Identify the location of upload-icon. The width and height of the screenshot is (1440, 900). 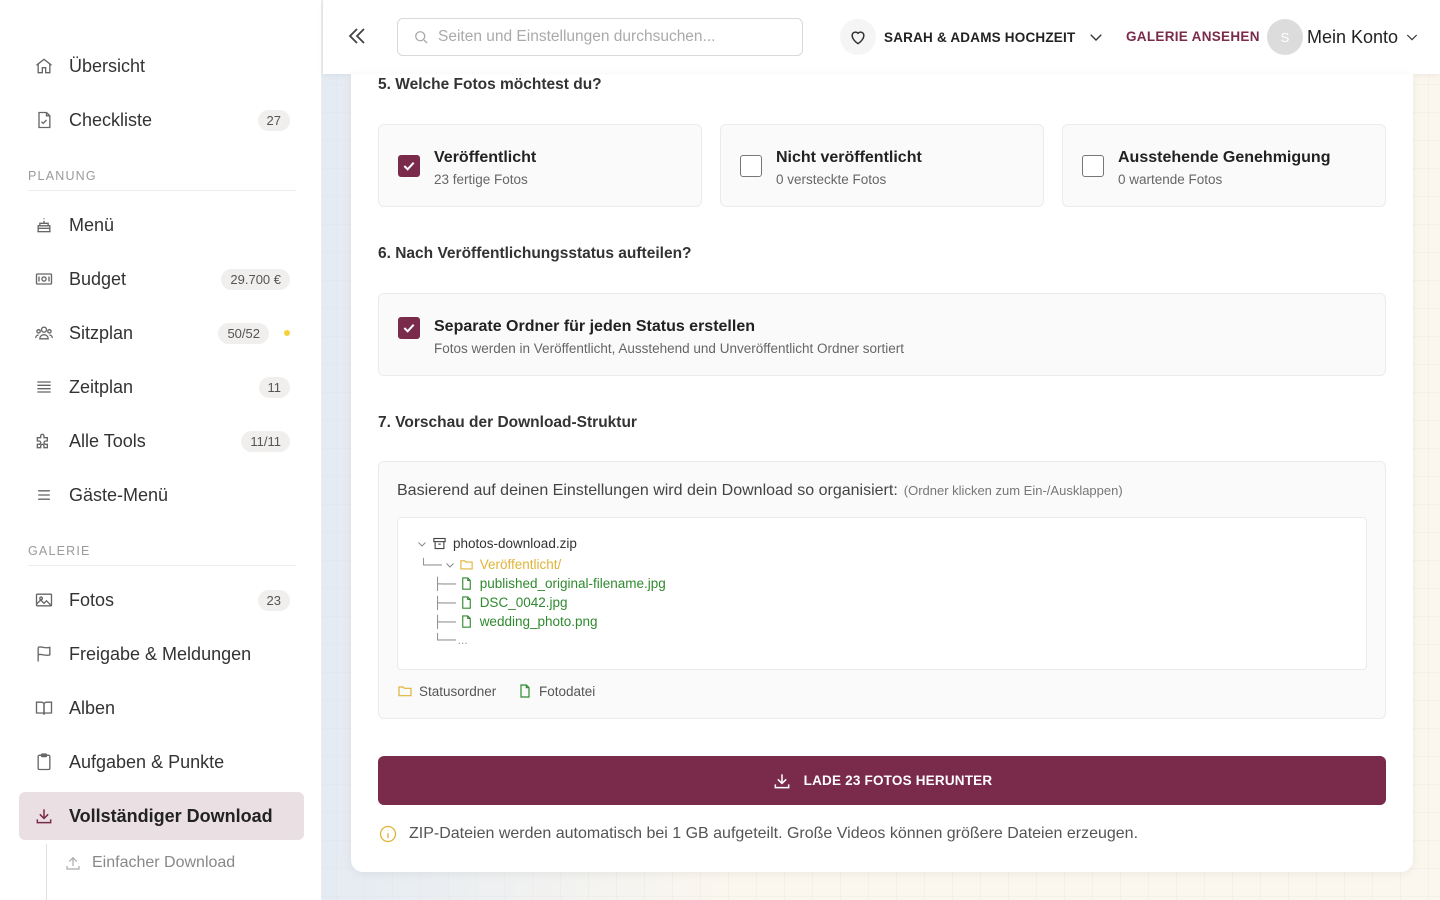
(73, 863).